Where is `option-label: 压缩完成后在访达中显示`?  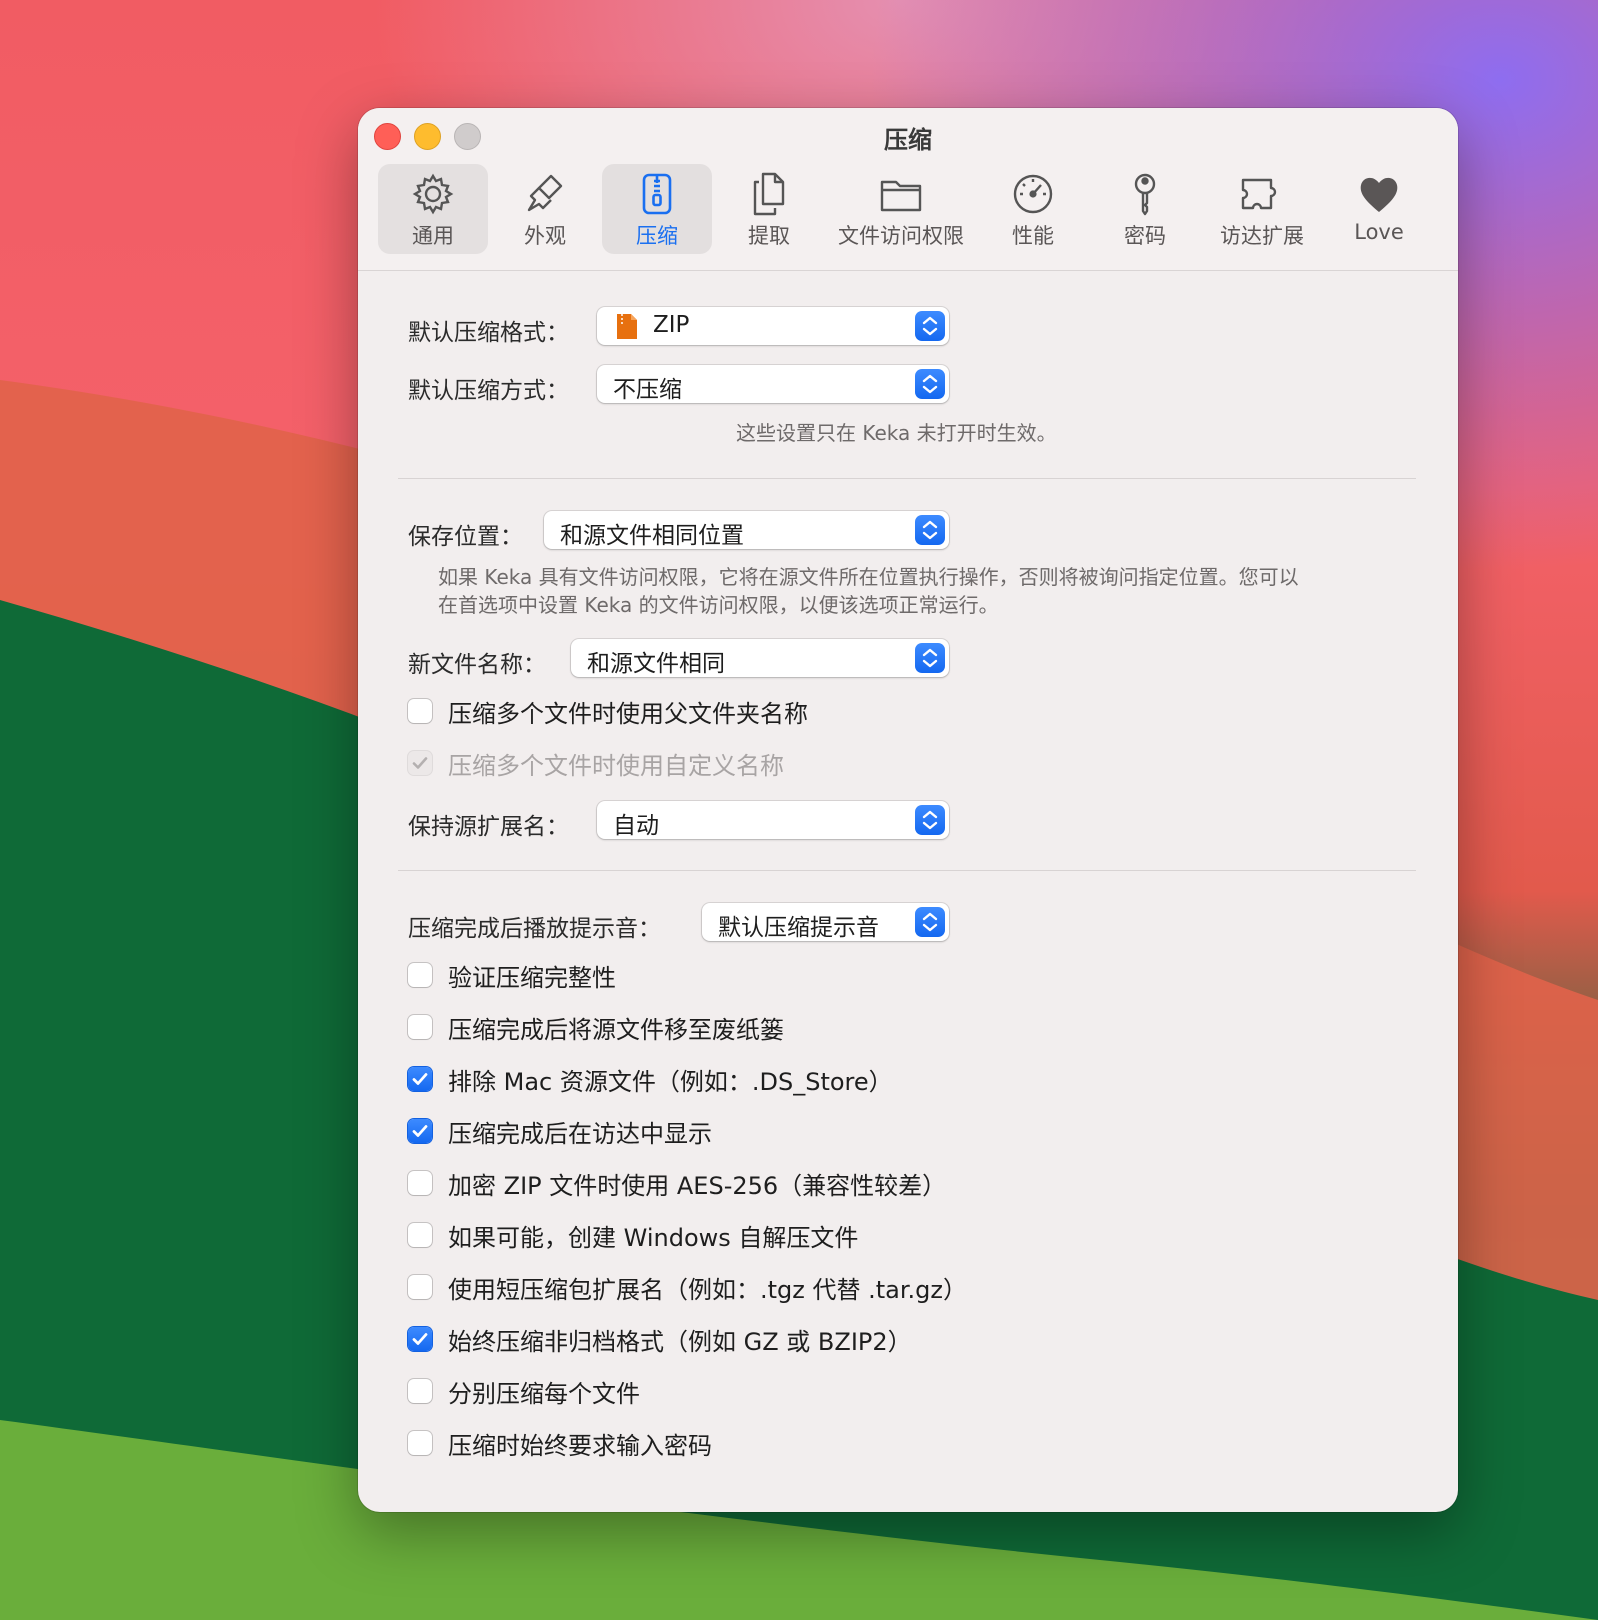 option-label: 压缩完成后在访达中显示 is located at coordinates (580, 1134).